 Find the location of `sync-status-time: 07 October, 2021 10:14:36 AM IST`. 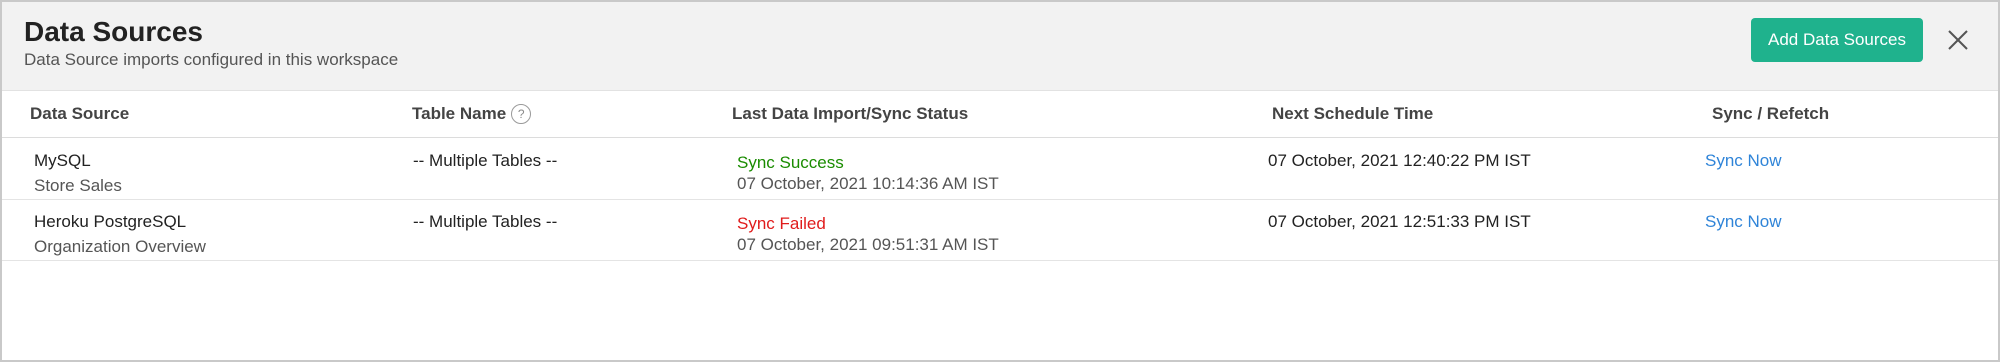

sync-status-time: 07 October, 2021 10:14:36 AM IST is located at coordinates (868, 183).